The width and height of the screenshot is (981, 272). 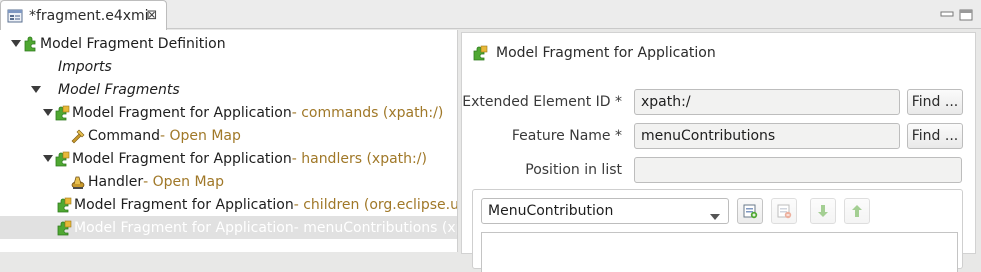 I want to click on maximize-icon, so click(x=966, y=15).